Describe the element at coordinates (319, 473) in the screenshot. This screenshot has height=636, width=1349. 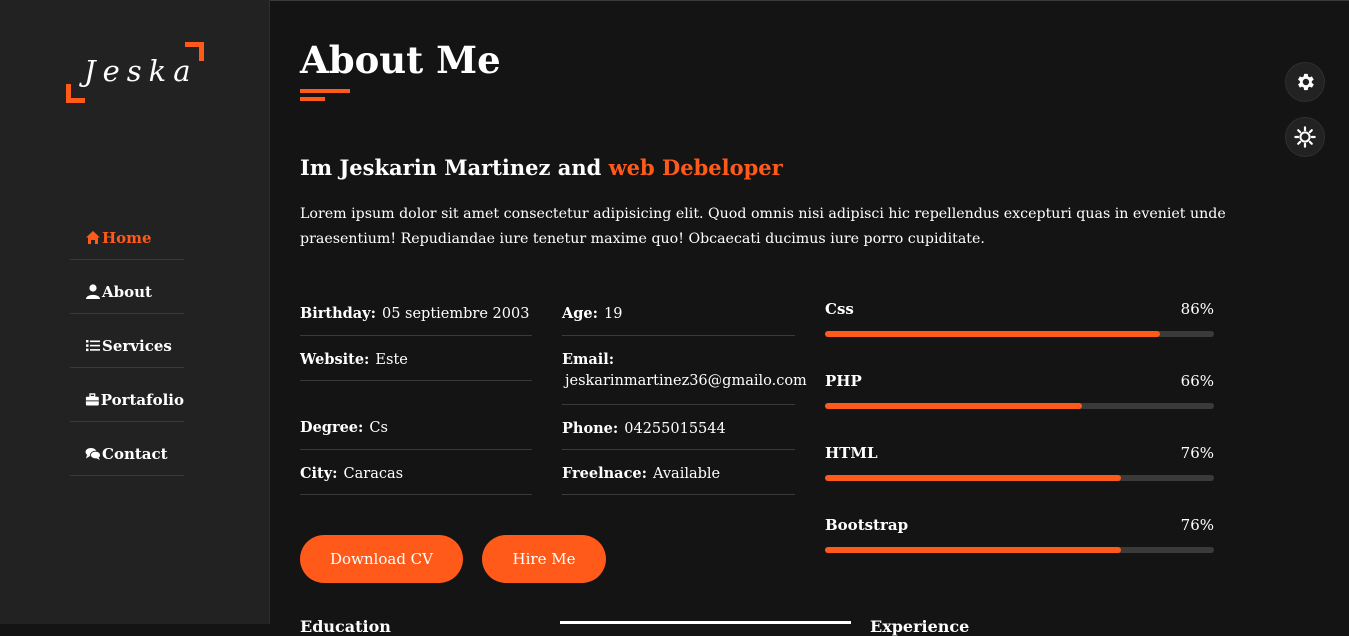
I see `info-label: City:` at that location.